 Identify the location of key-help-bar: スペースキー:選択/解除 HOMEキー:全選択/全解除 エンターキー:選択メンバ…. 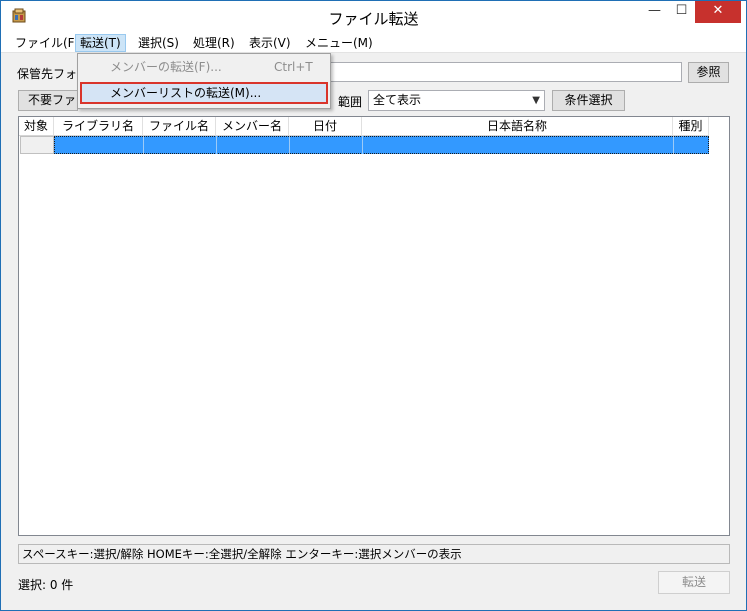
(374, 554).